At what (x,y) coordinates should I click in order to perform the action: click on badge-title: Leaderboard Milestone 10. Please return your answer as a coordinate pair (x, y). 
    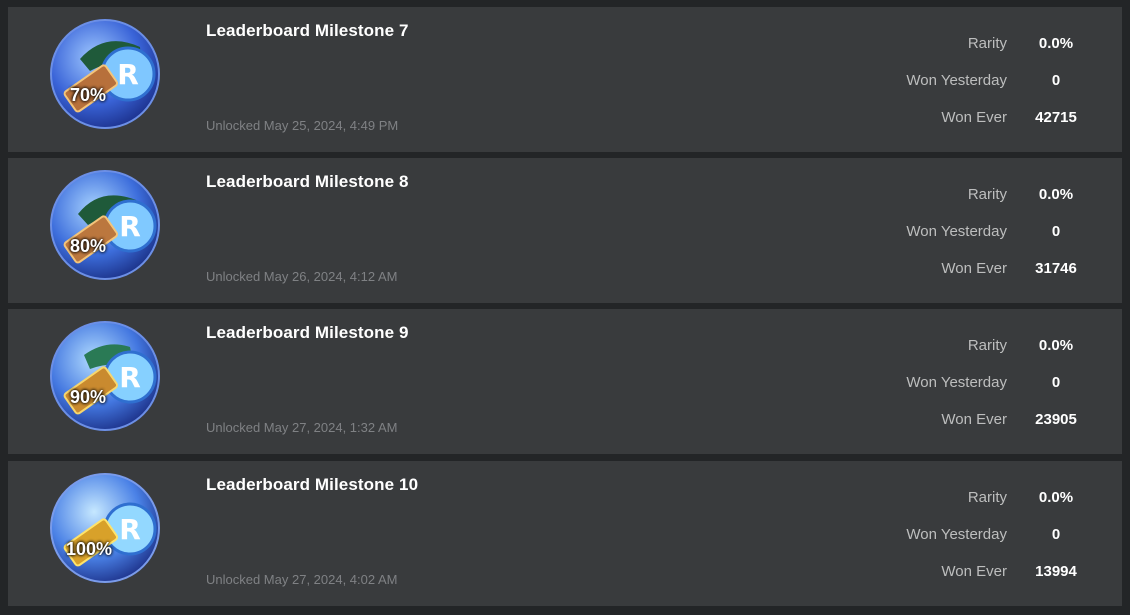
    Looking at the image, I should click on (312, 485).